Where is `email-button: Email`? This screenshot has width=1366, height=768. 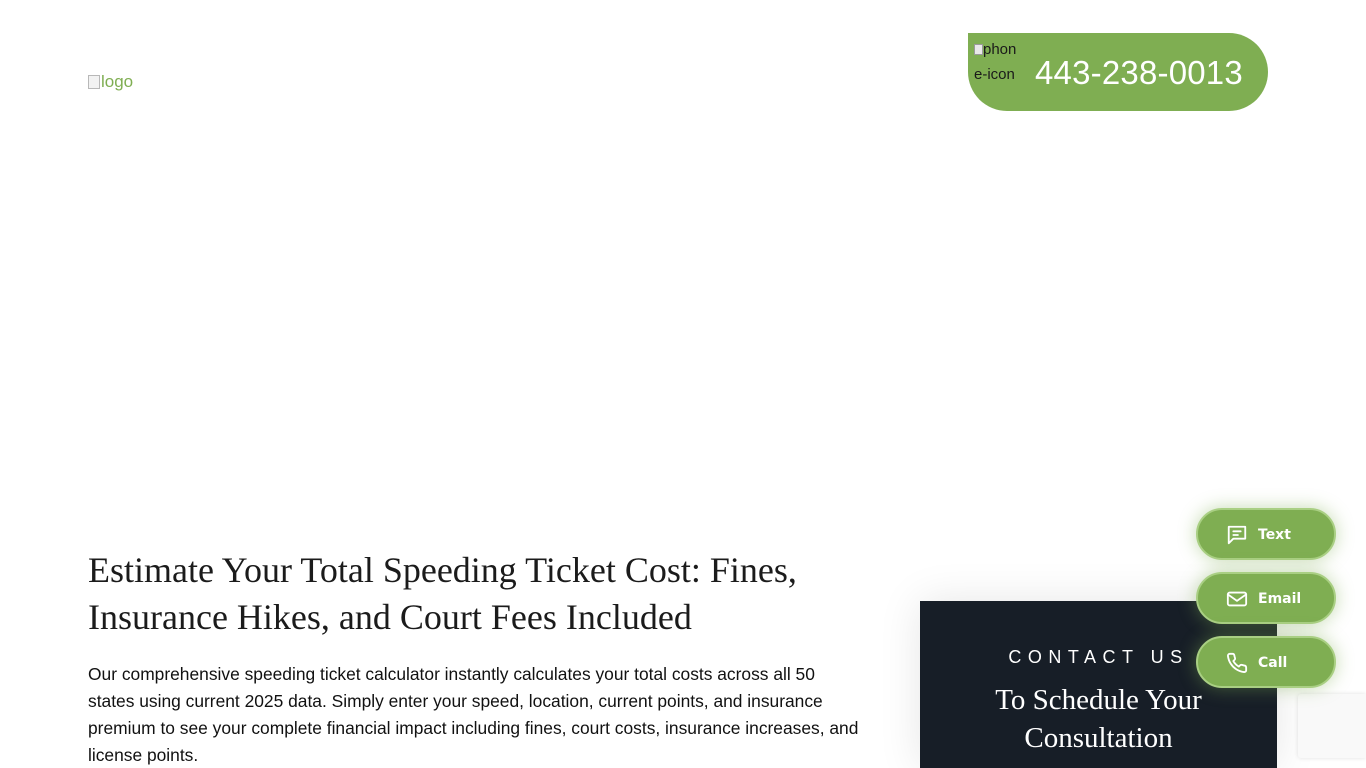 email-button: Email is located at coordinates (1266, 598).